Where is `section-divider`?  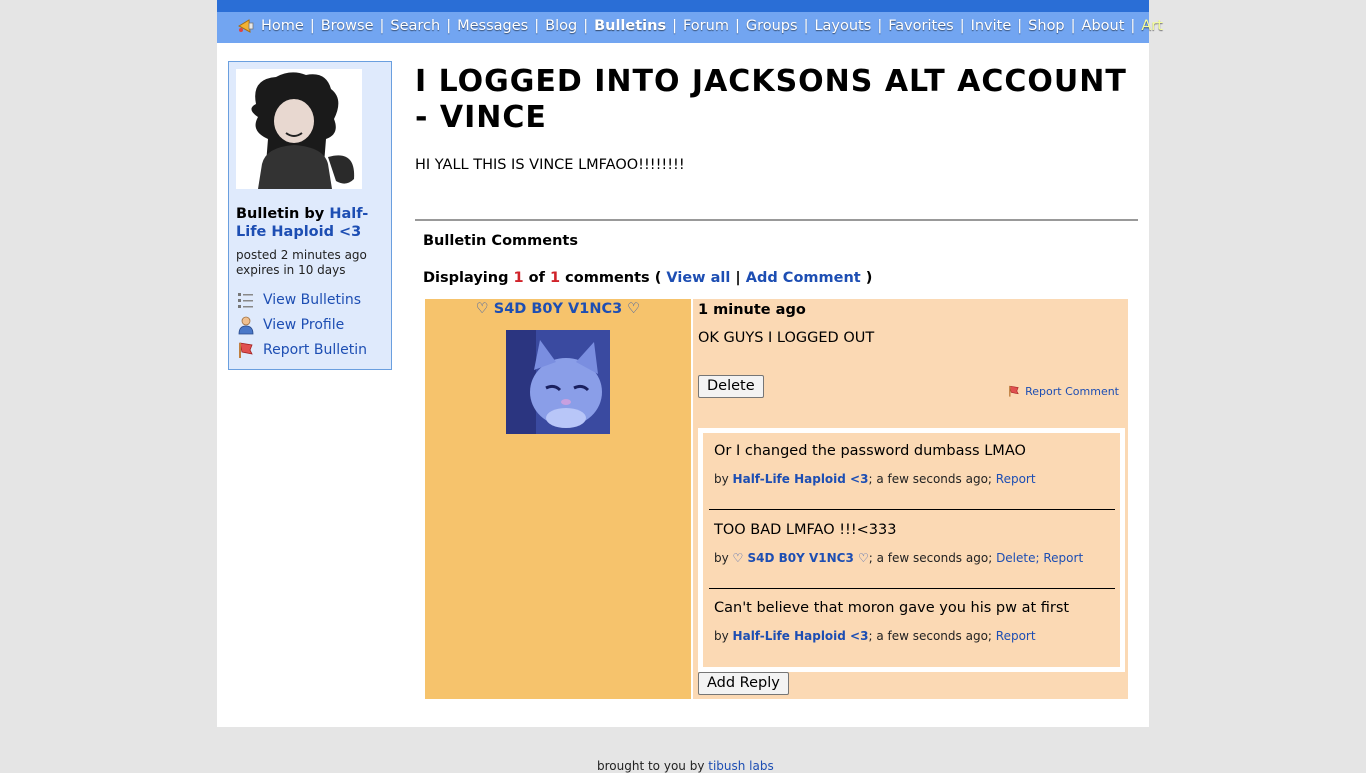
section-divider is located at coordinates (776, 220).